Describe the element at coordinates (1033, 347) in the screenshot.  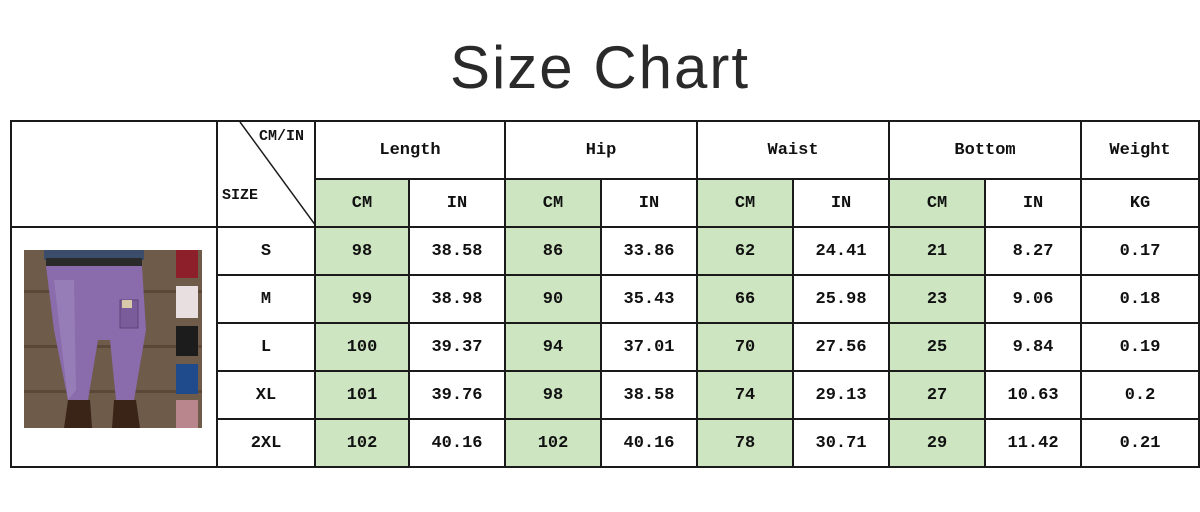
I see `value-cell: 9.84` at that location.